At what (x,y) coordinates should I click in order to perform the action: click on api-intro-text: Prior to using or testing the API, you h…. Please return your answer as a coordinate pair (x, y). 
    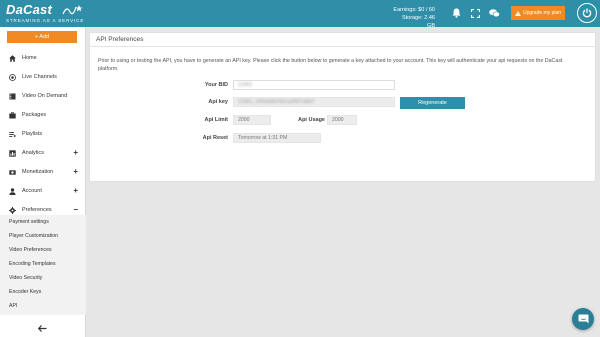
    Looking at the image, I should click on (330, 65).